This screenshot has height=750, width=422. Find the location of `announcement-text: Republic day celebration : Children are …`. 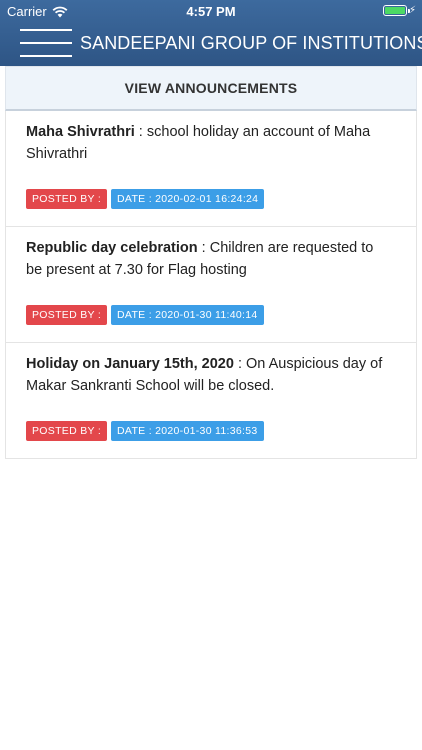

announcement-text: Republic day celebration : Children are … is located at coordinates (206, 259).